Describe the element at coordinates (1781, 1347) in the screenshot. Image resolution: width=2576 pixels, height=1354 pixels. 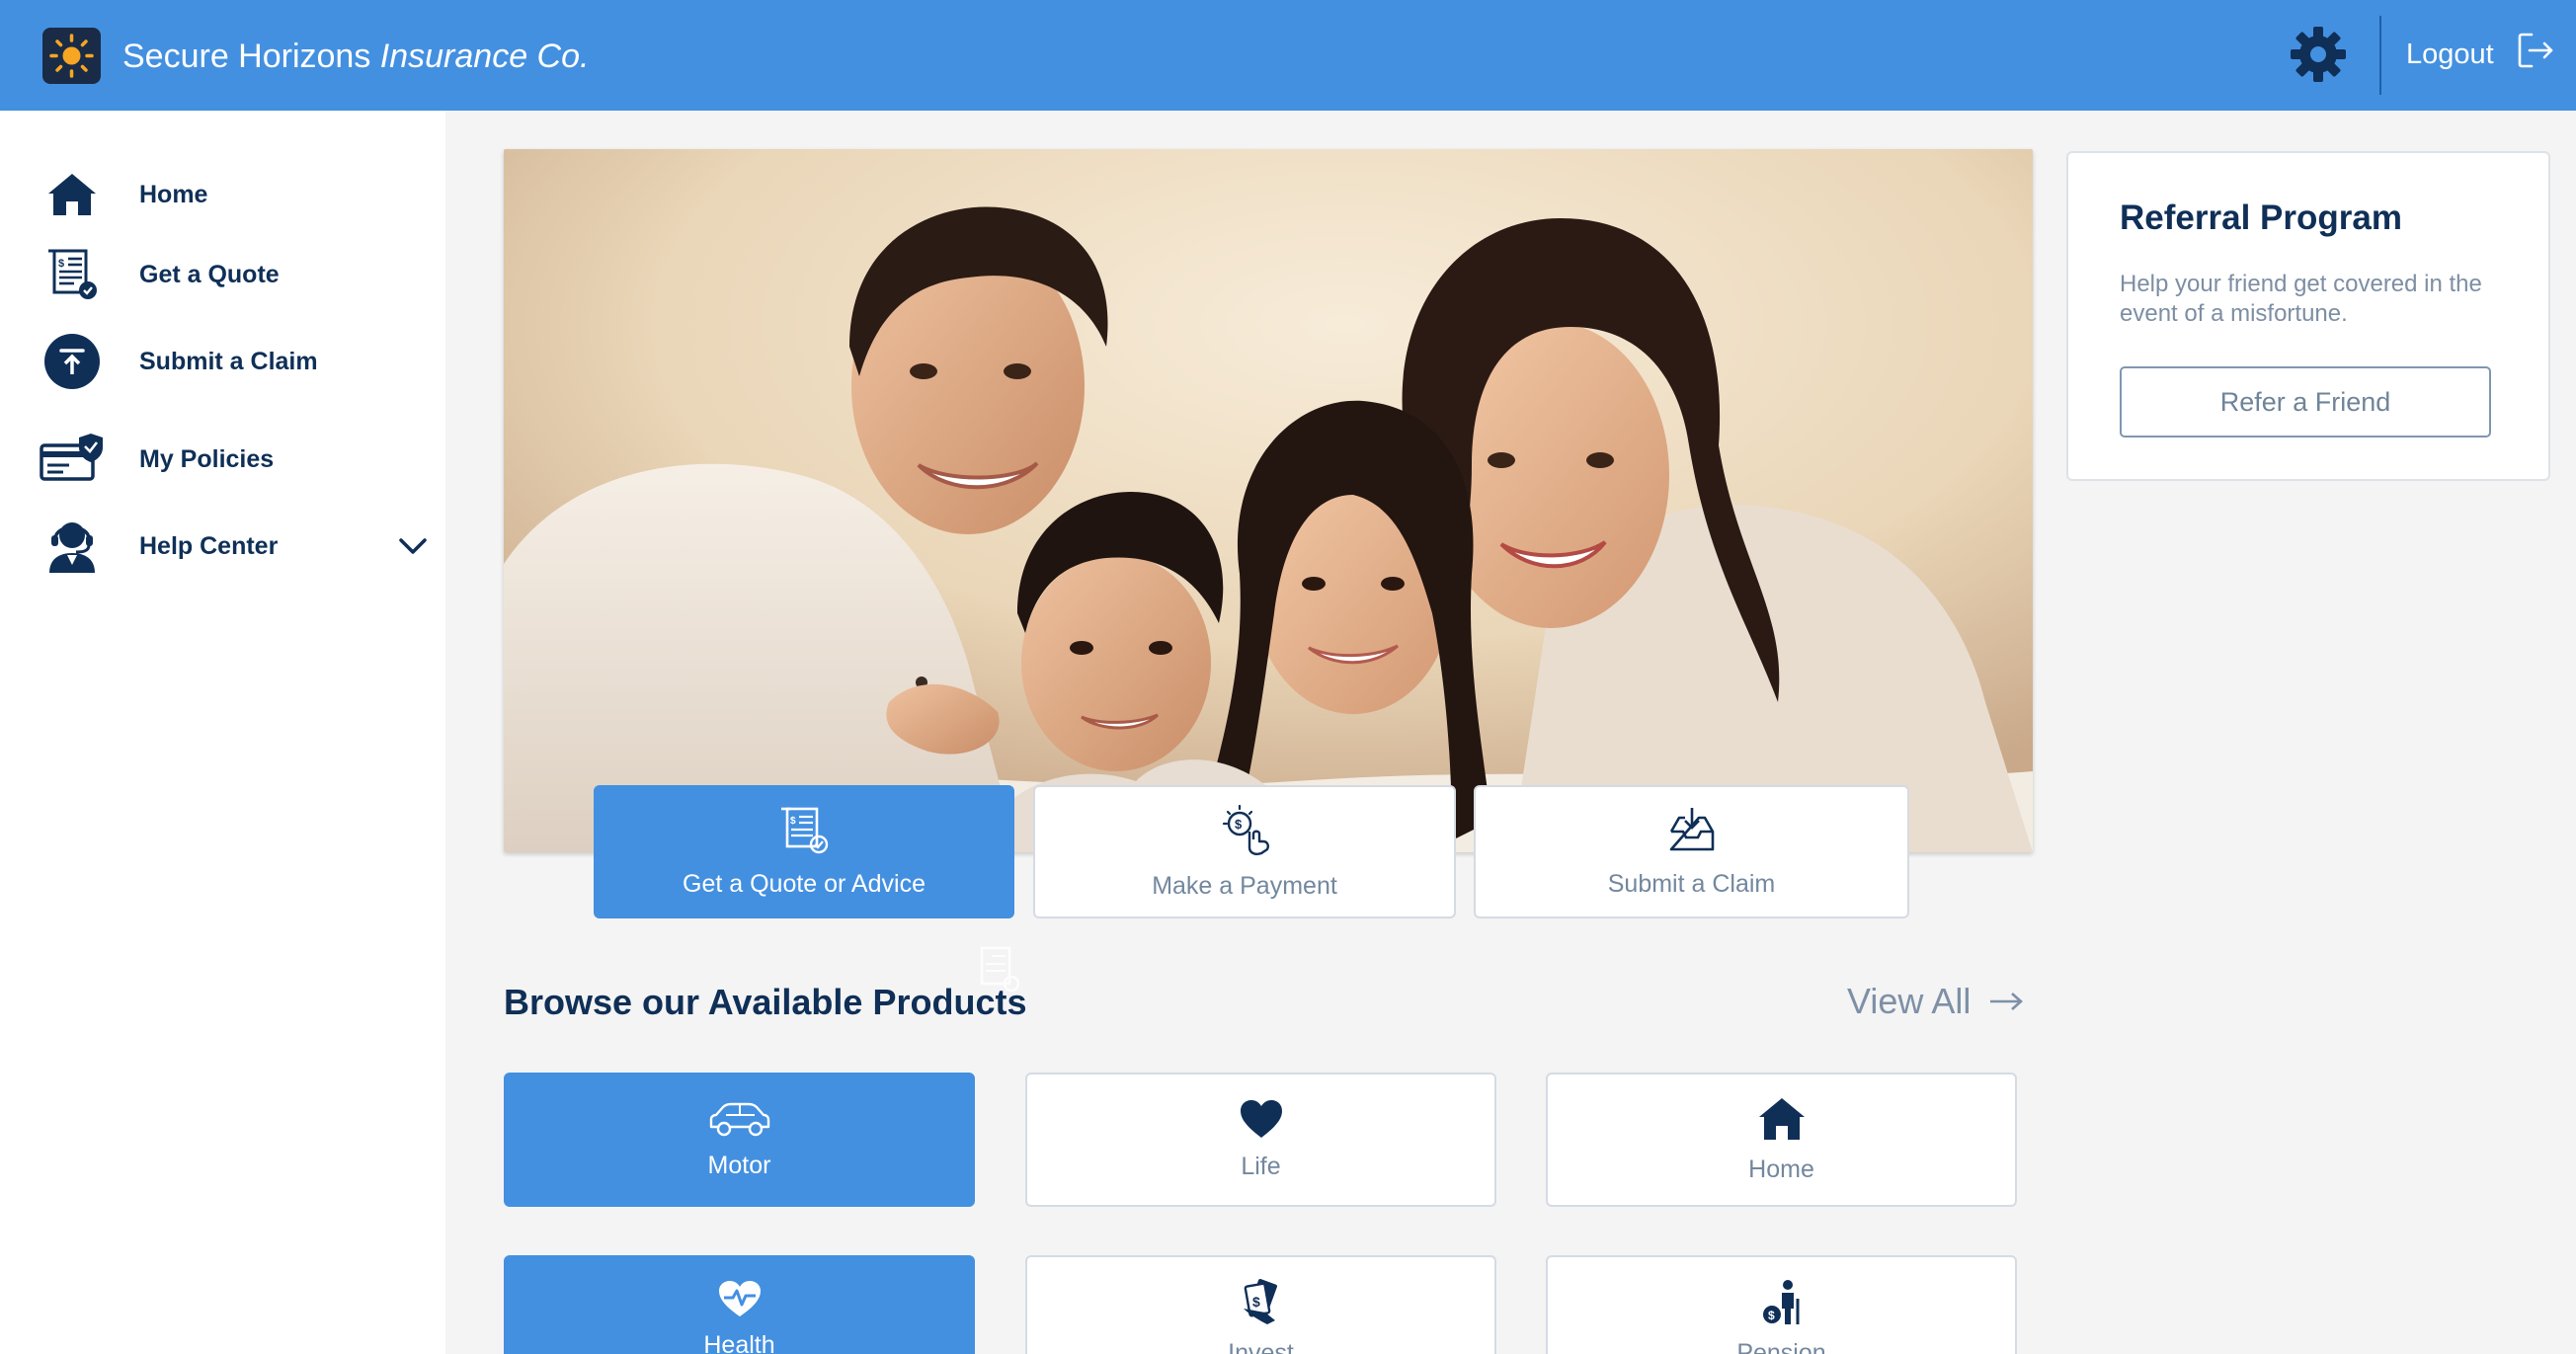
I see `product-label: Pension` at that location.